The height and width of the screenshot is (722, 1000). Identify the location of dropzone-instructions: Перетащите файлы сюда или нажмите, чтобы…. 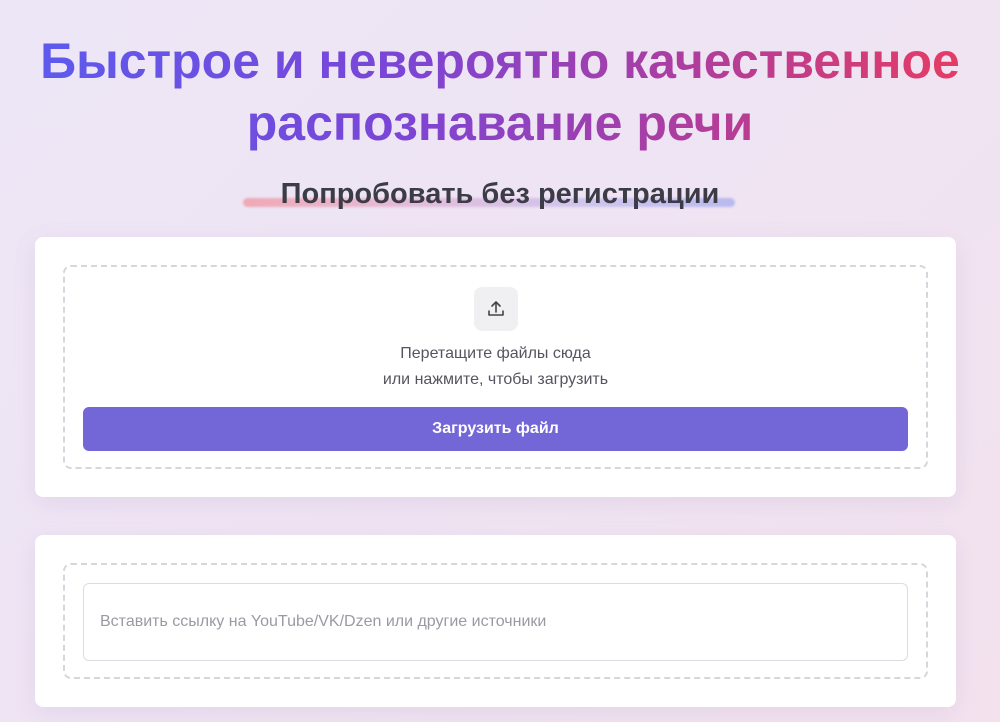
(495, 367).